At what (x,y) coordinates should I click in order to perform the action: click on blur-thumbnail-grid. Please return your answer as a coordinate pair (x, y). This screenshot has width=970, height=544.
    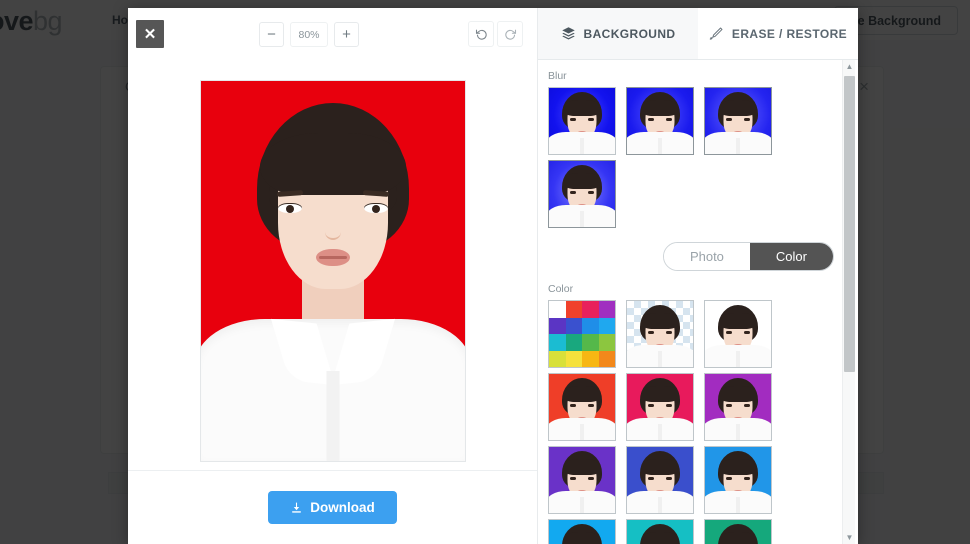
    Looking at the image, I should click on (697, 157).